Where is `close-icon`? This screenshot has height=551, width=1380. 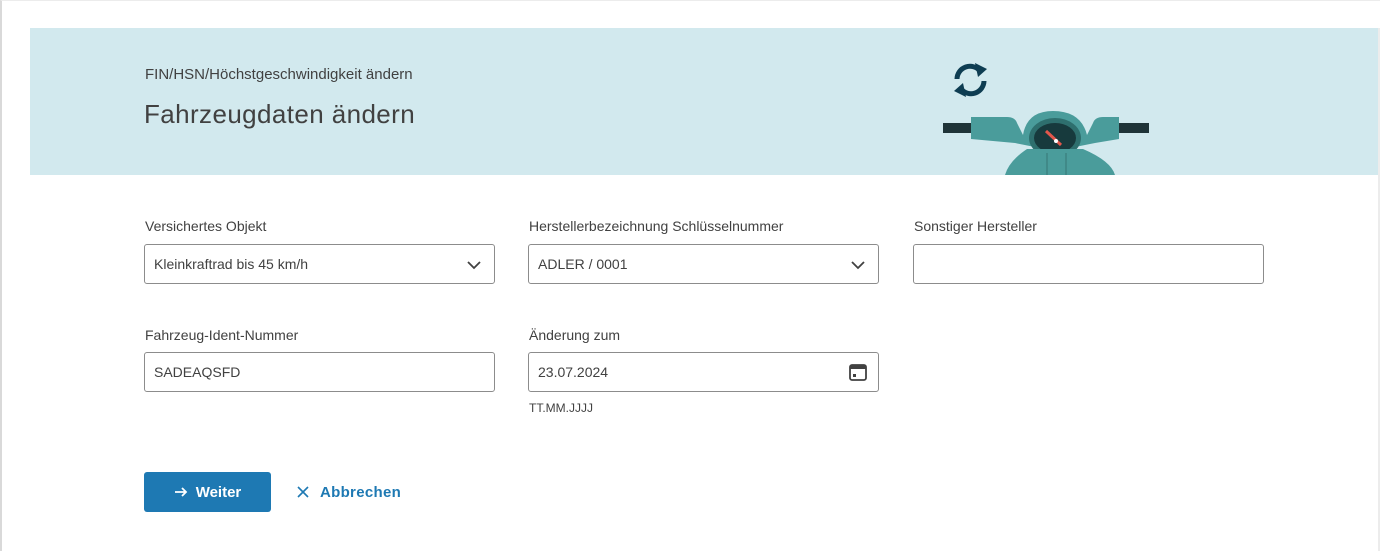 close-icon is located at coordinates (303, 492).